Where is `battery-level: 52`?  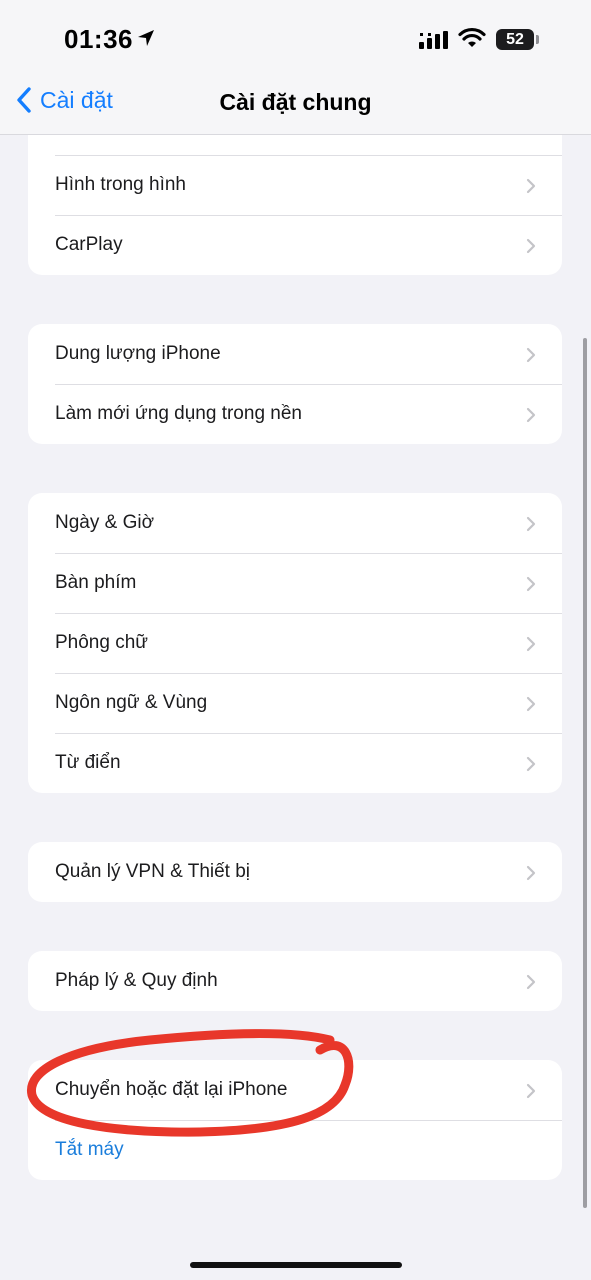 battery-level: 52 is located at coordinates (515, 39).